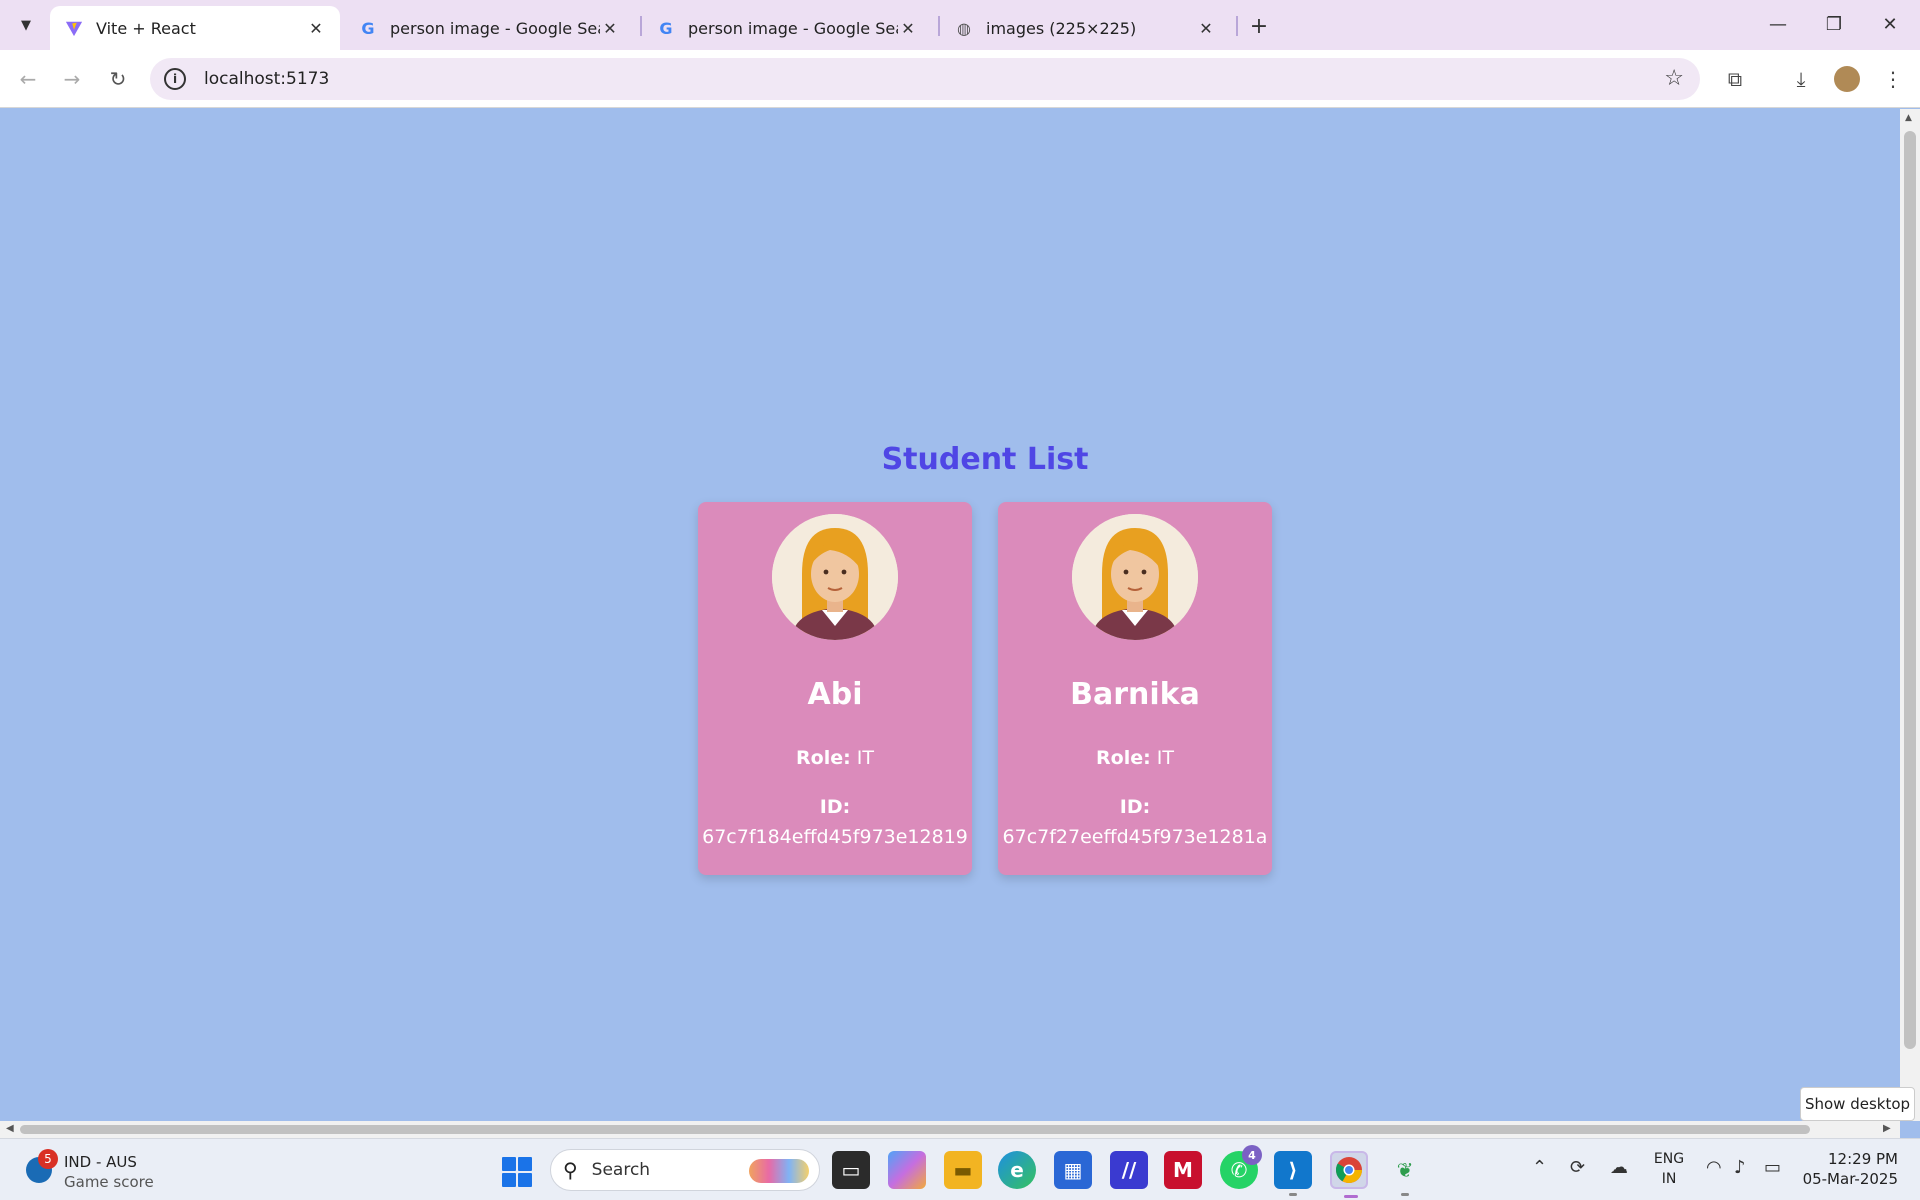  I want to click on microsoft-store-icon: ▦, so click(1073, 1170).